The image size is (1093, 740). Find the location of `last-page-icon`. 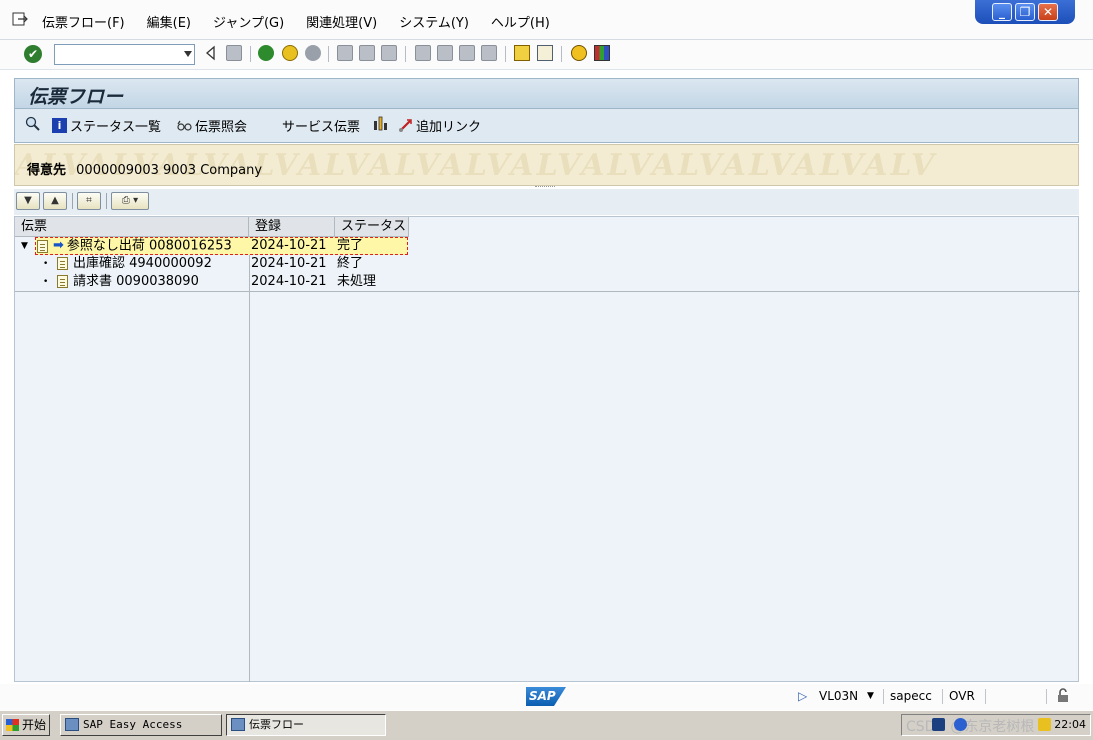

last-page-icon is located at coordinates (489, 53).